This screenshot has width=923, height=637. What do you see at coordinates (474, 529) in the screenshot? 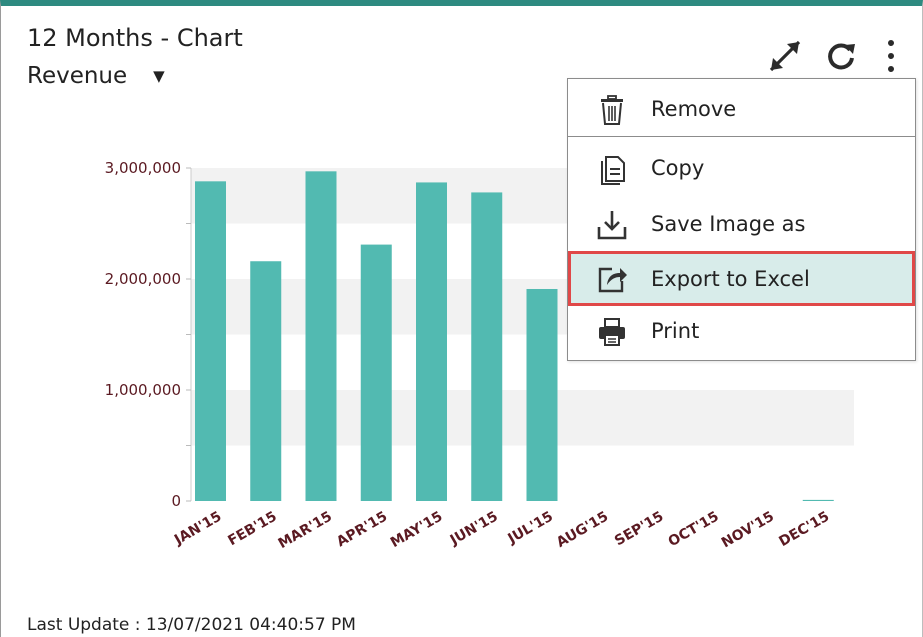
I see `x-tick-label: JUN'15` at bounding box center [474, 529].